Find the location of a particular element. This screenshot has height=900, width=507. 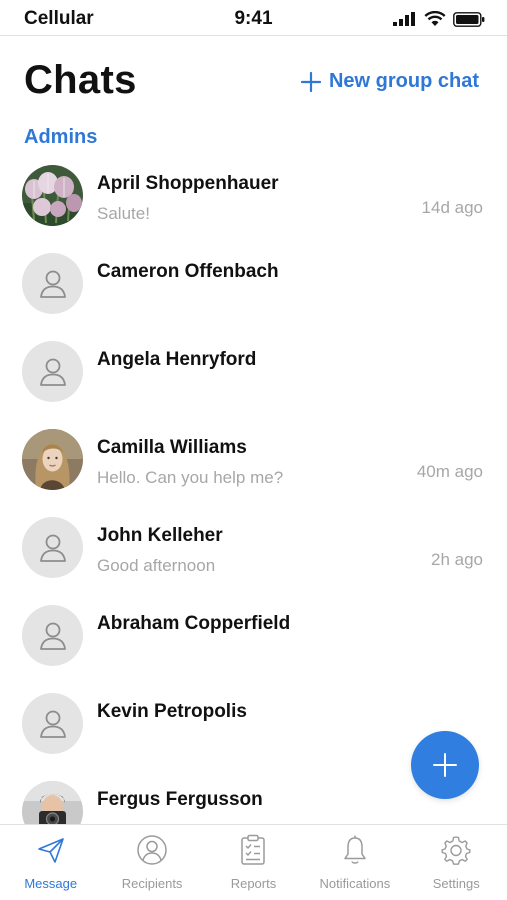

status-bar: Cellular 9:41 is located at coordinates (253, 18).